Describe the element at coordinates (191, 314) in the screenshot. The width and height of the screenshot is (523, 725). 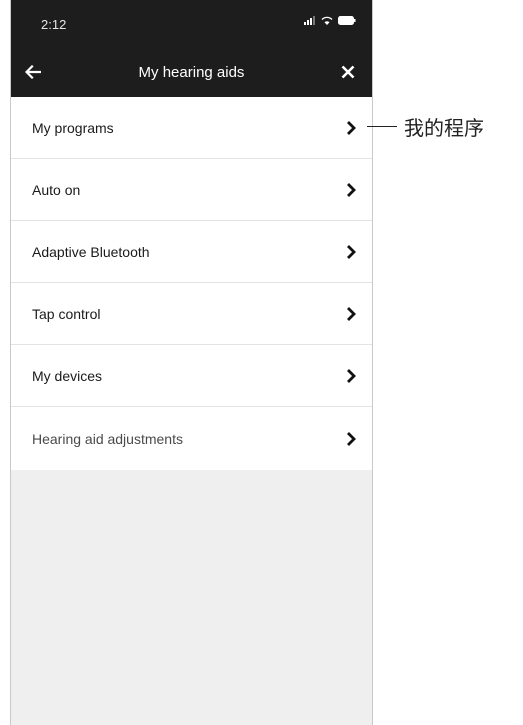
I see `menu-item-tap-control: Tap control` at that location.